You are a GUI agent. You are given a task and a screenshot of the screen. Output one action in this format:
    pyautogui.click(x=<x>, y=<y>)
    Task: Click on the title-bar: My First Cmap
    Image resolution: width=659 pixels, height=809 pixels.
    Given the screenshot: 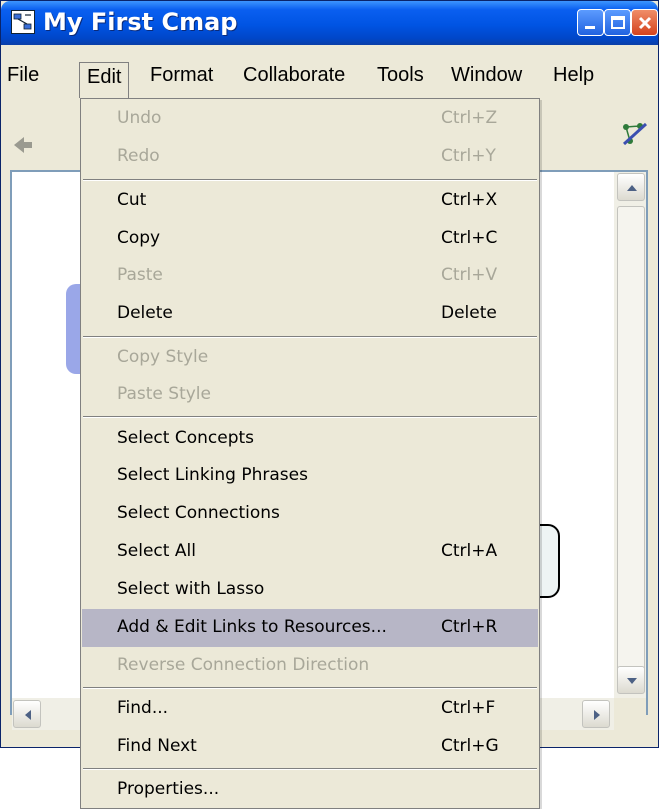 What is the action you would take?
    pyautogui.click(x=329, y=23)
    